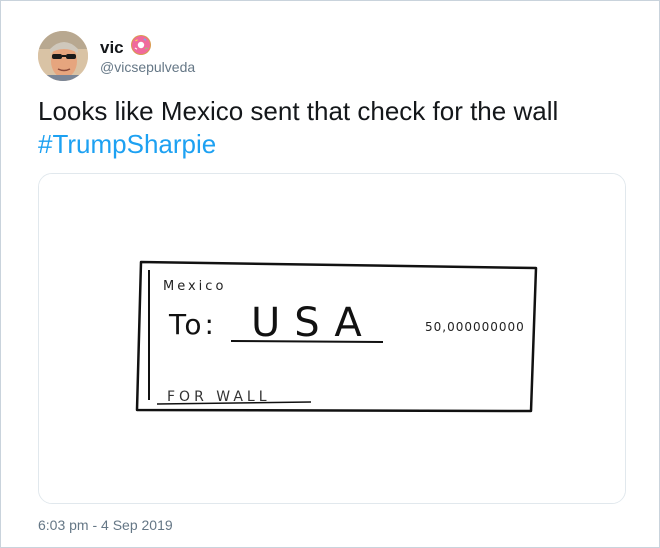  What do you see at coordinates (126, 47) in the screenshot?
I see `author-name-row: vic` at bounding box center [126, 47].